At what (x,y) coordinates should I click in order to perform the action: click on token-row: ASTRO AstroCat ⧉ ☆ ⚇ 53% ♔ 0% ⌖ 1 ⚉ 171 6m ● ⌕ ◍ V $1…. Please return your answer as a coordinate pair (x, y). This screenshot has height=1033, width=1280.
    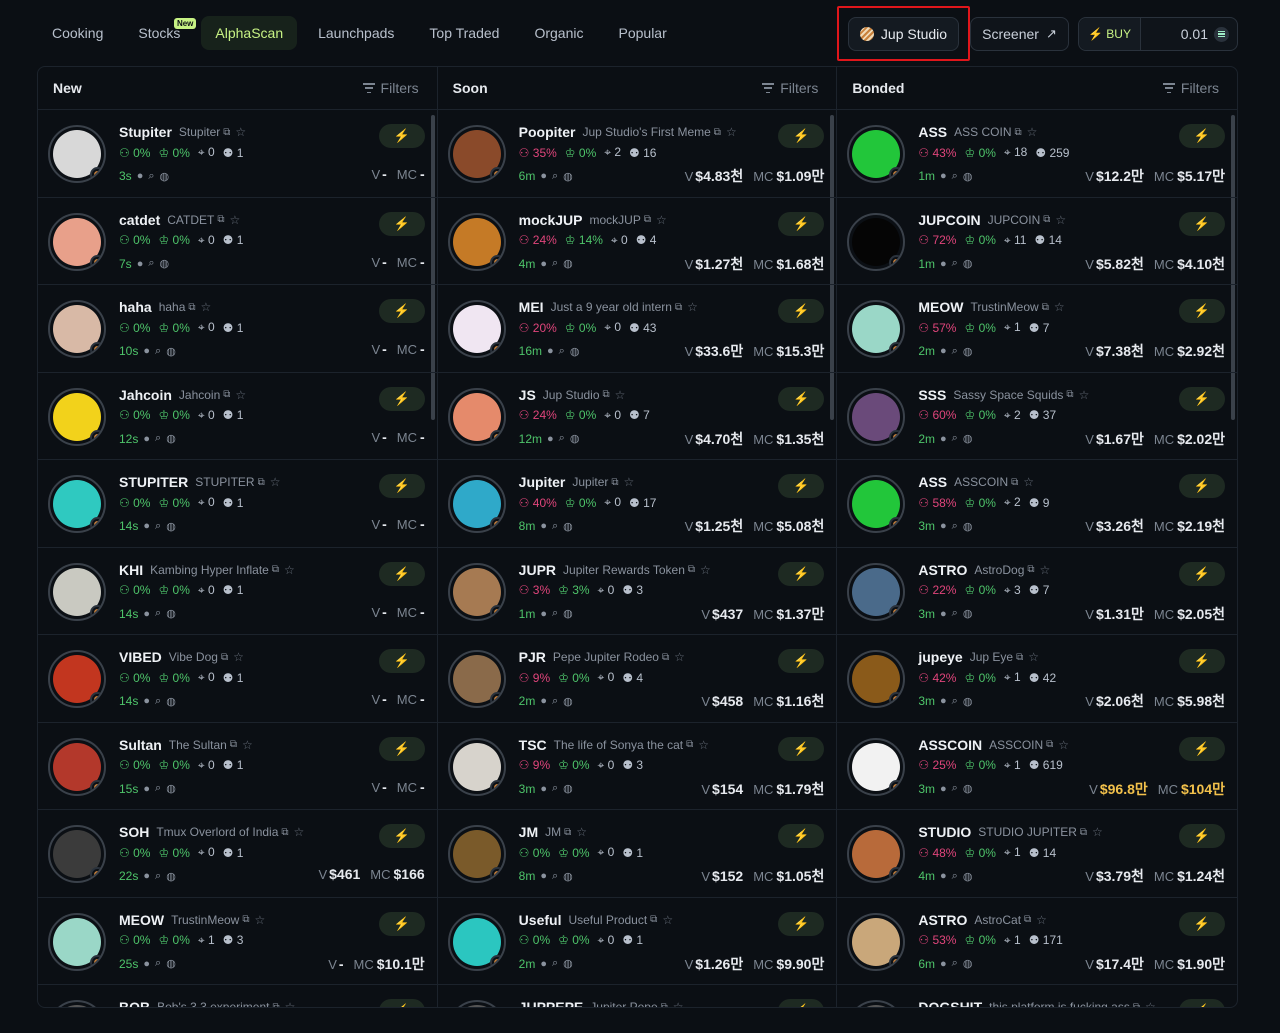
    Looking at the image, I should click on (1037, 941).